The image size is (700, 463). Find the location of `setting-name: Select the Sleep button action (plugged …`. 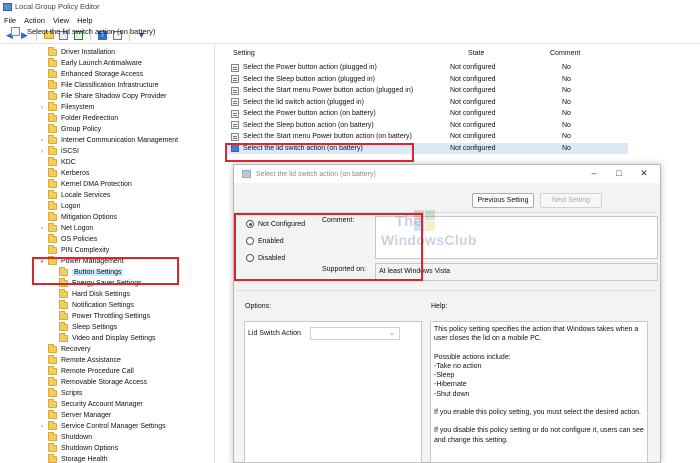

setting-name: Select the Sleep button action (plugged … is located at coordinates (309, 79).